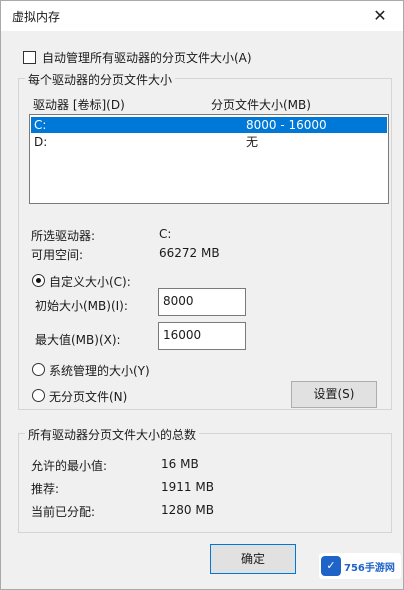 The height and width of the screenshot is (590, 404). What do you see at coordinates (38, 369) in the screenshot?
I see `system-managed-radio` at bounding box center [38, 369].